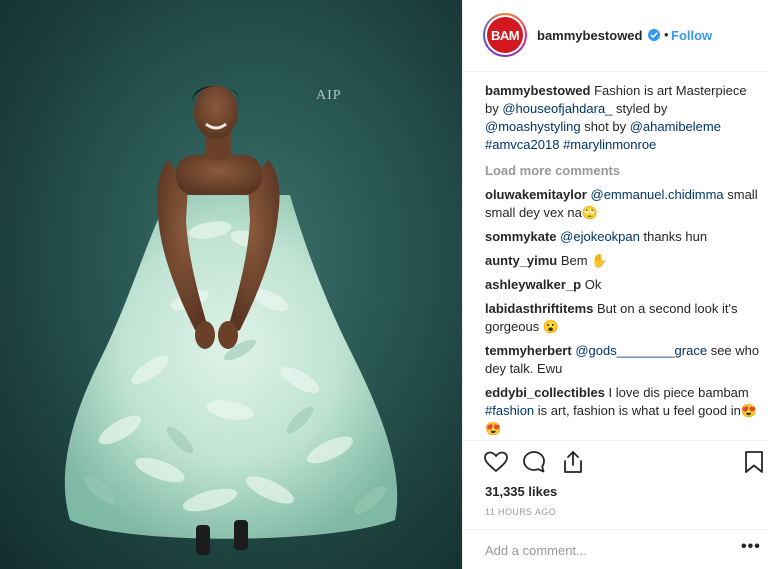 The image size is (768, 569). What do you see at coordinates (657, 194) in the screenshot?
I see `comment-mention: @emmanuel.chidimma` at bounding box center [657, 194].